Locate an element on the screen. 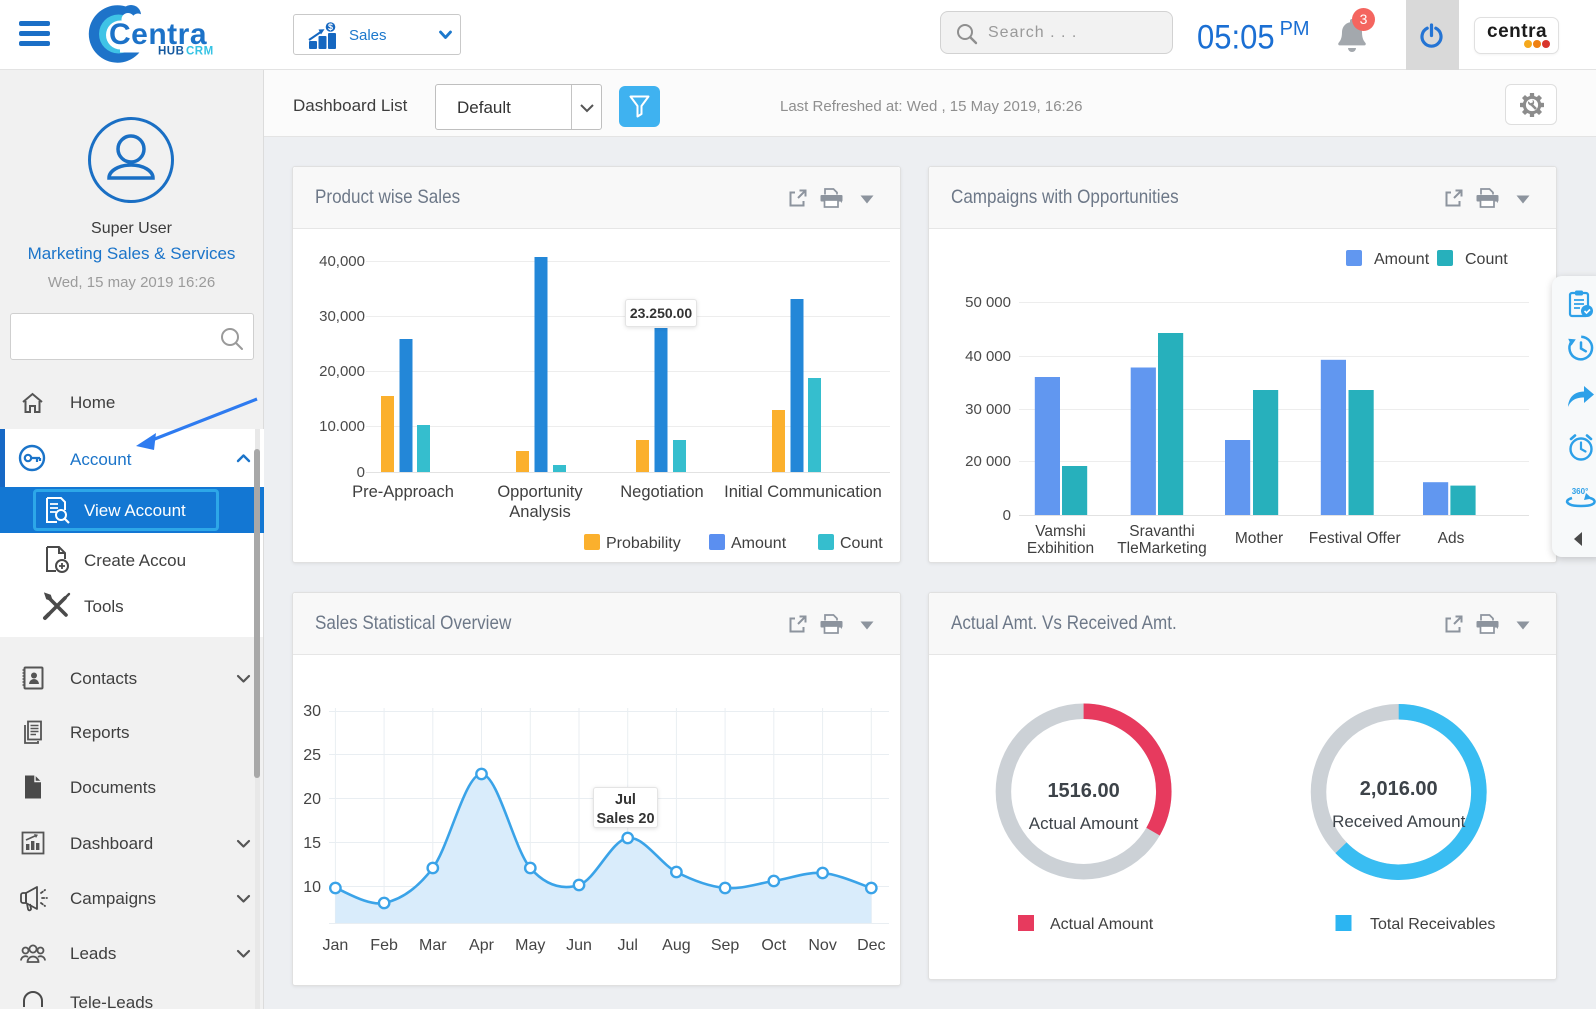 The height and width of the screenshot is (1009, 1596). svg-text: 2,016.00 is located at coordinates (1399, 789).